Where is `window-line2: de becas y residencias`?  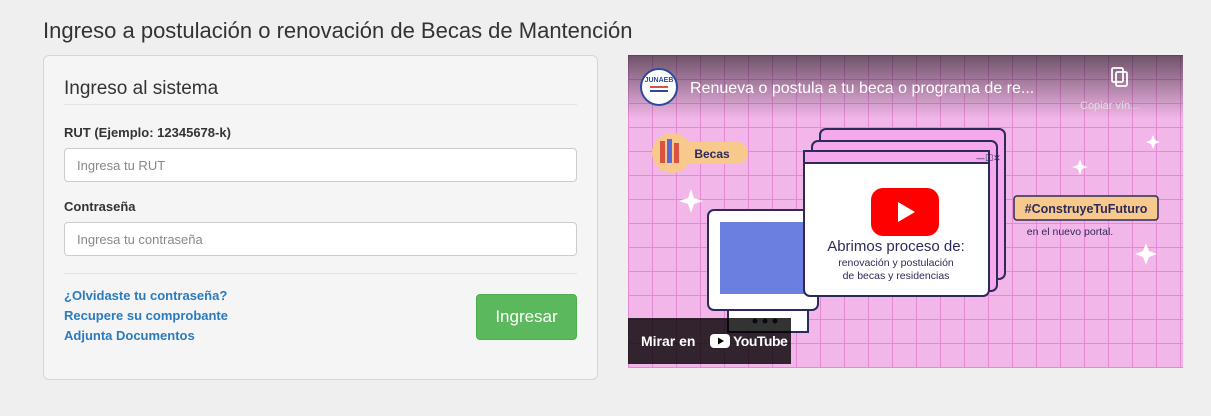 window-line2: de becas y residencias is located at coordinates (896, 276).